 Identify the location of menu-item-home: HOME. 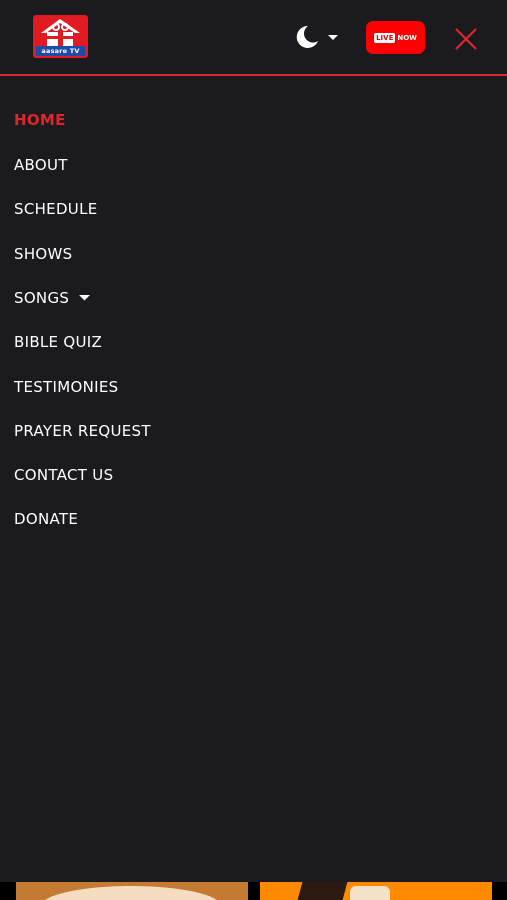
(40, 120).